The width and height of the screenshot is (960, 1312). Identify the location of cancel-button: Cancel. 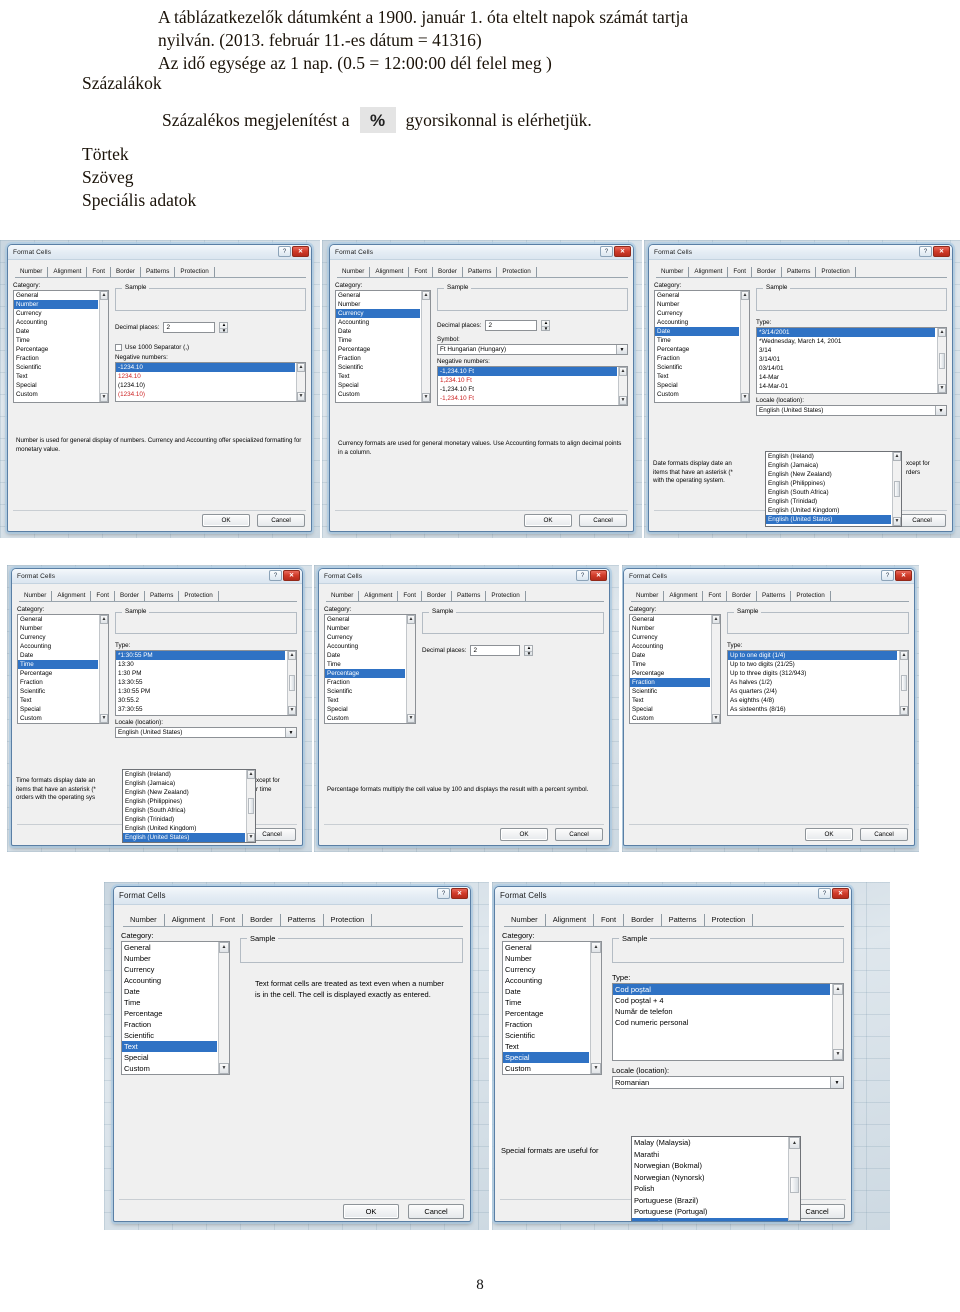
(922, 520).